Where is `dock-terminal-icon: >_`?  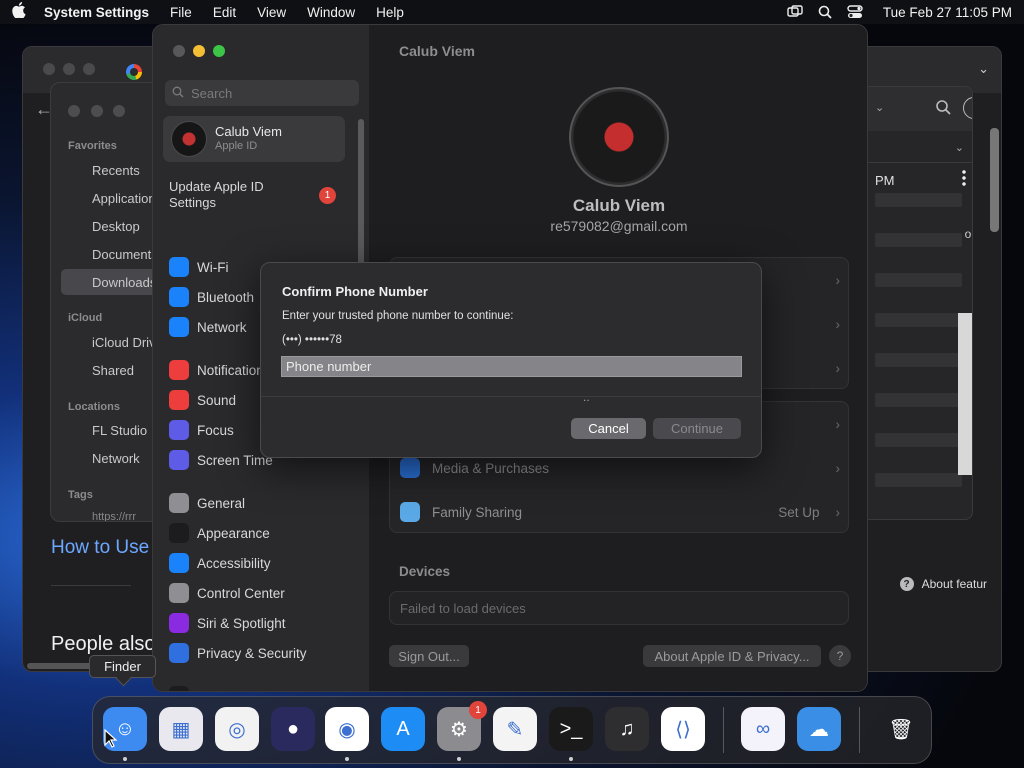 dock-terminal-icon: >_ is located at coordinates (571, 729).